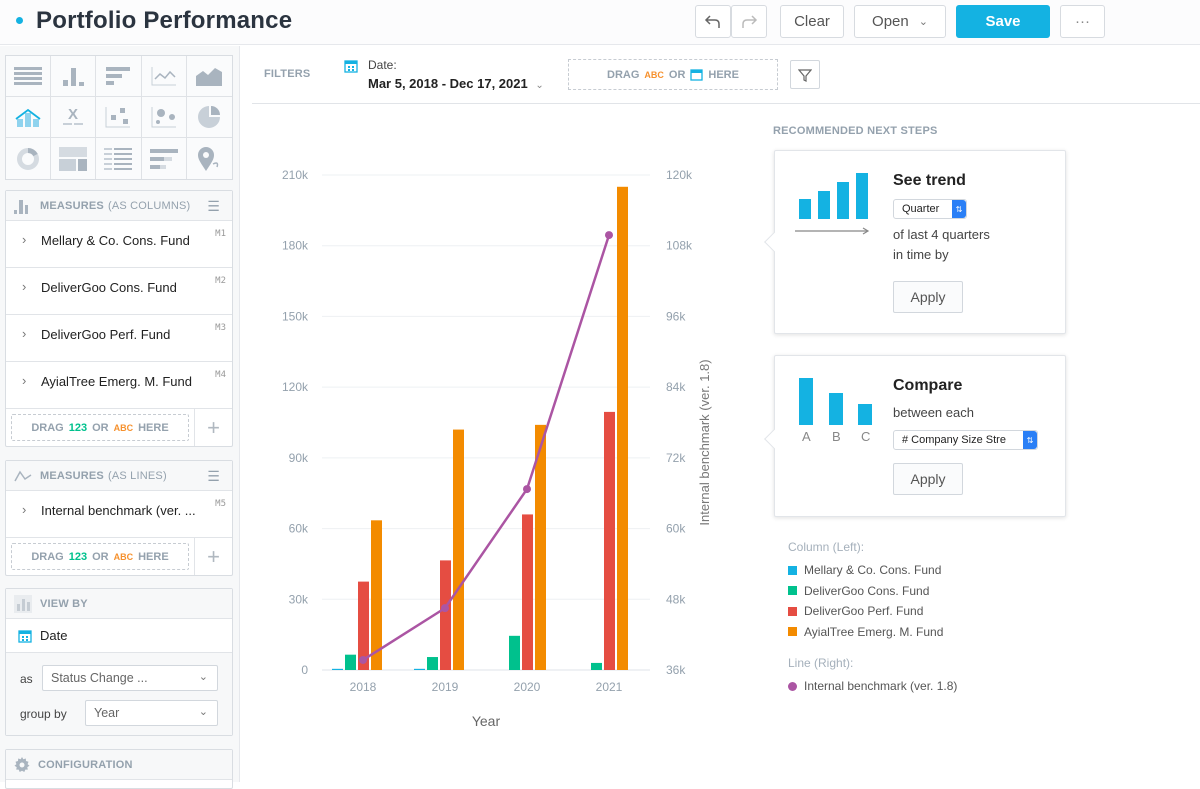  Describe the element at coordinates (930, 209) in the screenshot. I see `trend-granularity-select: Quarter ⇅` at that location.